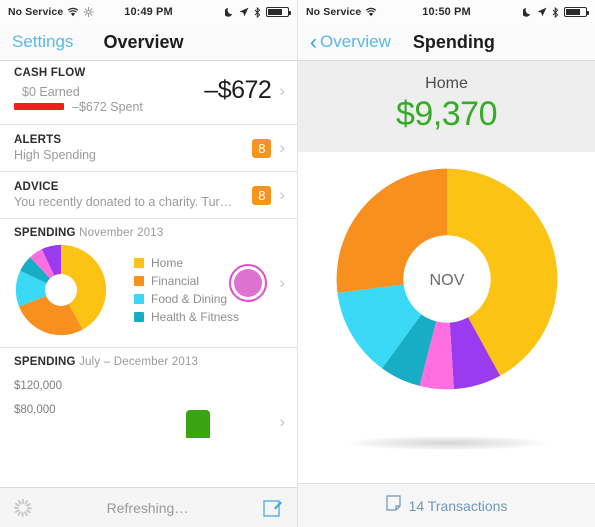 The height and width of the screenshot is (527, 595). Describe the element at coordinates (149, 407) in the screenshot. I see `spending-range-chart: $120,000 $80,000` at that location.